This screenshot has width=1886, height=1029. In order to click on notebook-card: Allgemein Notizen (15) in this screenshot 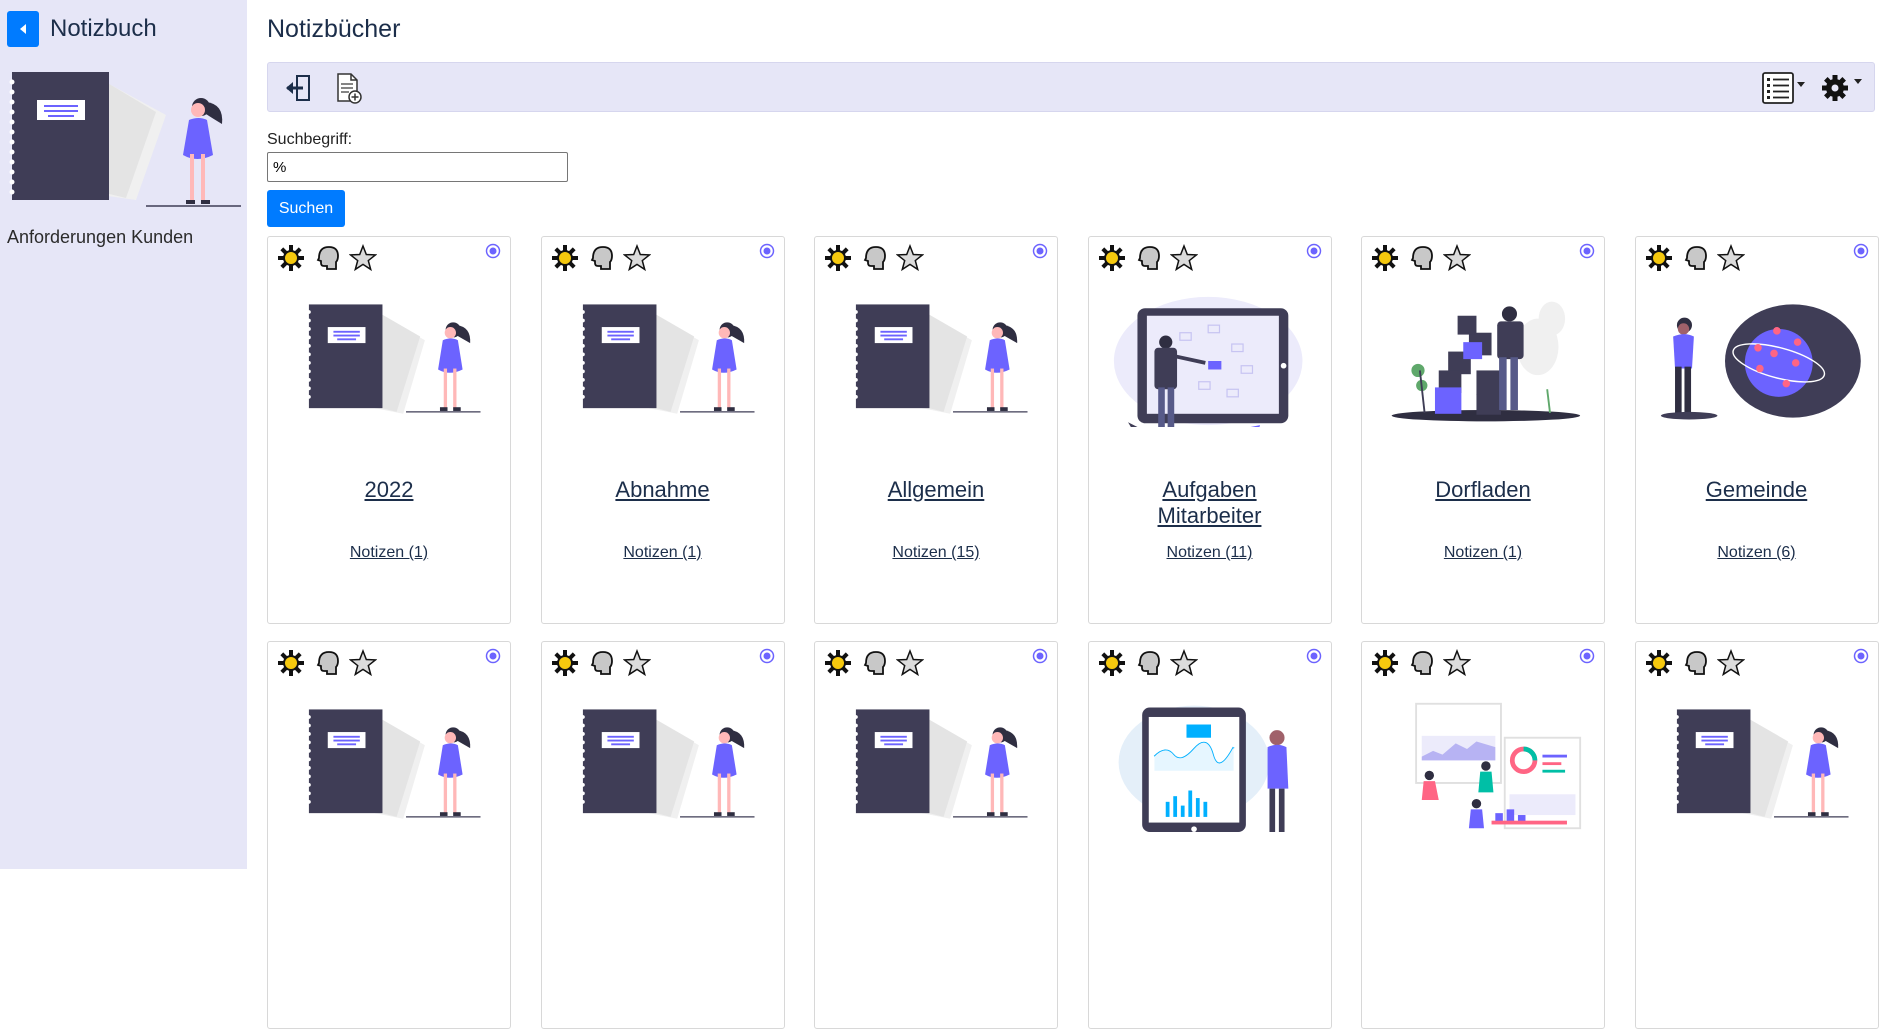, I will do `click(936, 430)`.